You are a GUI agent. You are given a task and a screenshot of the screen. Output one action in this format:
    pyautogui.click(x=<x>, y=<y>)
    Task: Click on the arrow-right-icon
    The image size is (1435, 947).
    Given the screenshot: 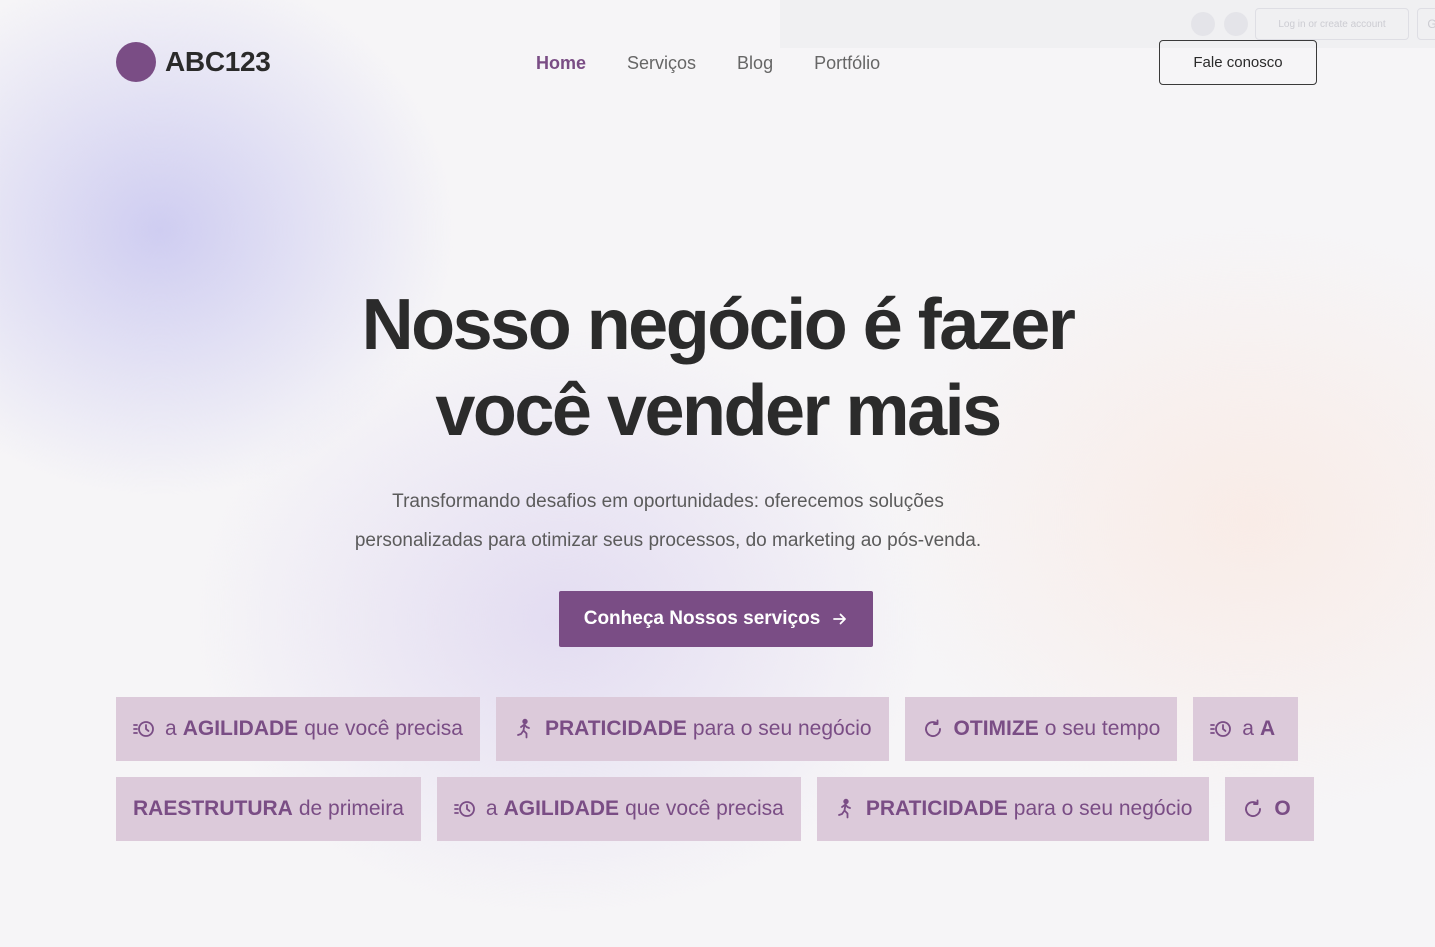 What is the action you would take?
    pyautogui.click(x=840, y=619)
    